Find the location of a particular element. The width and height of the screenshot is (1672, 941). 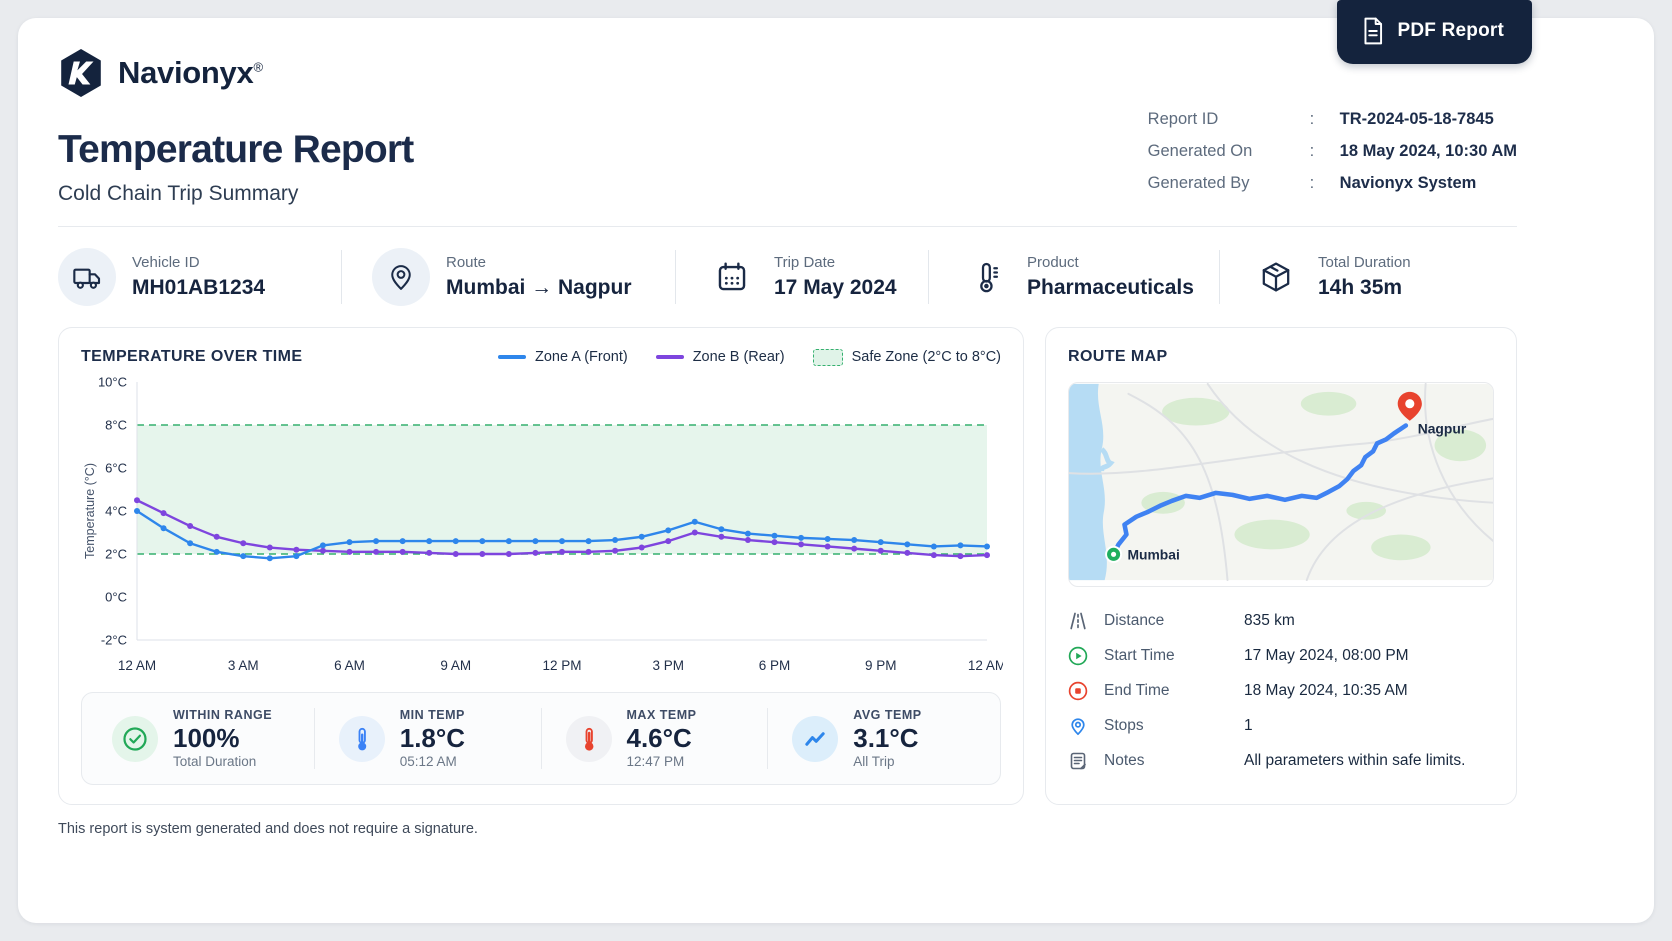

svg-text: 6°C is located at coordinates (116, 468).